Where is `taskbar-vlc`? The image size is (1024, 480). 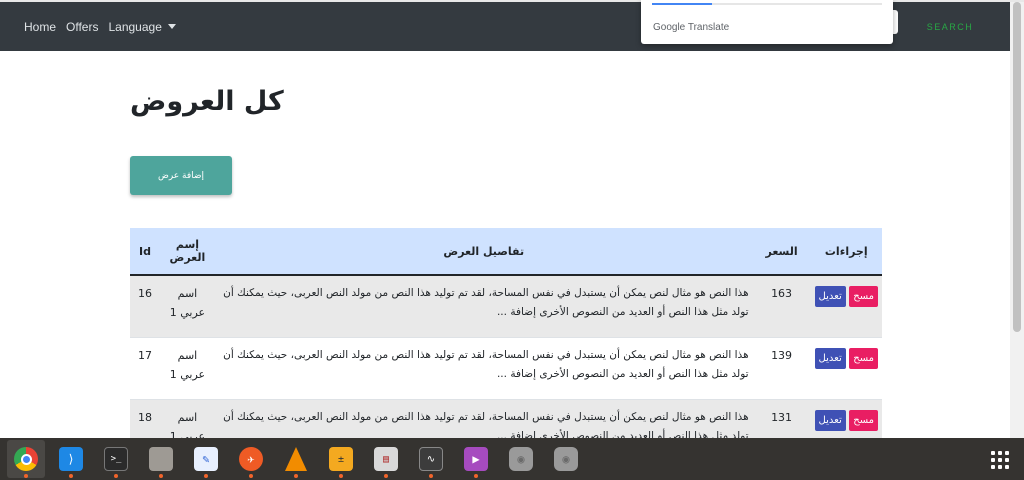 taskbar-vlc is located at coordinates (296, 459).